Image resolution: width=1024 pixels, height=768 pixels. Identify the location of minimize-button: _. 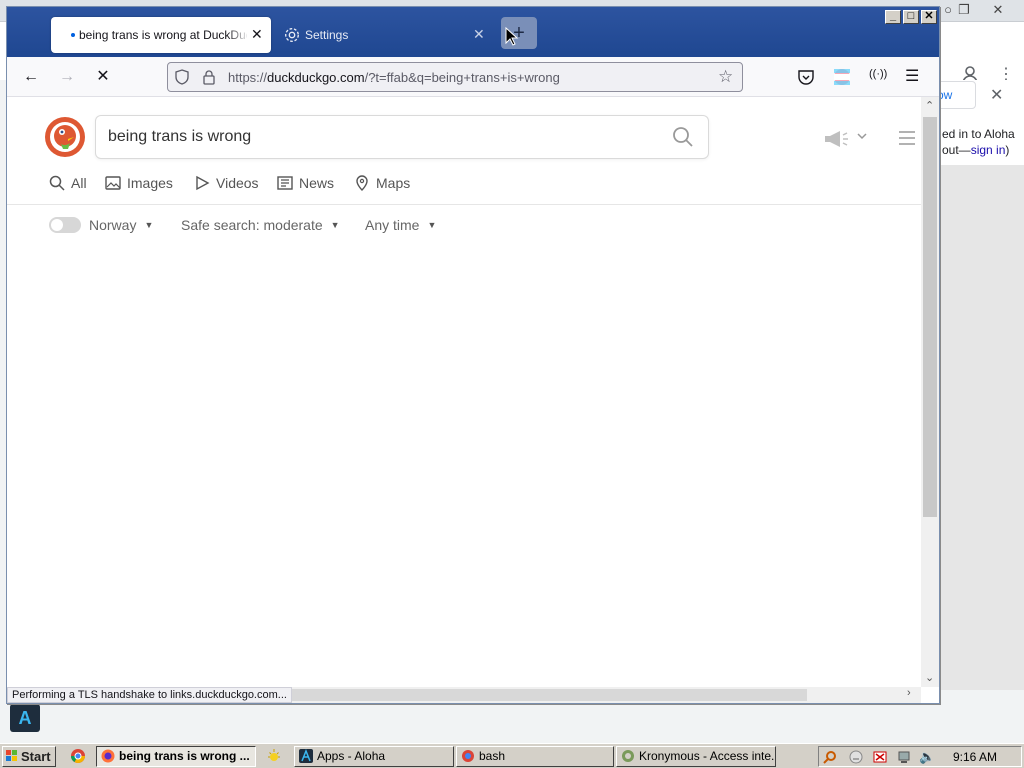
(893, 17).